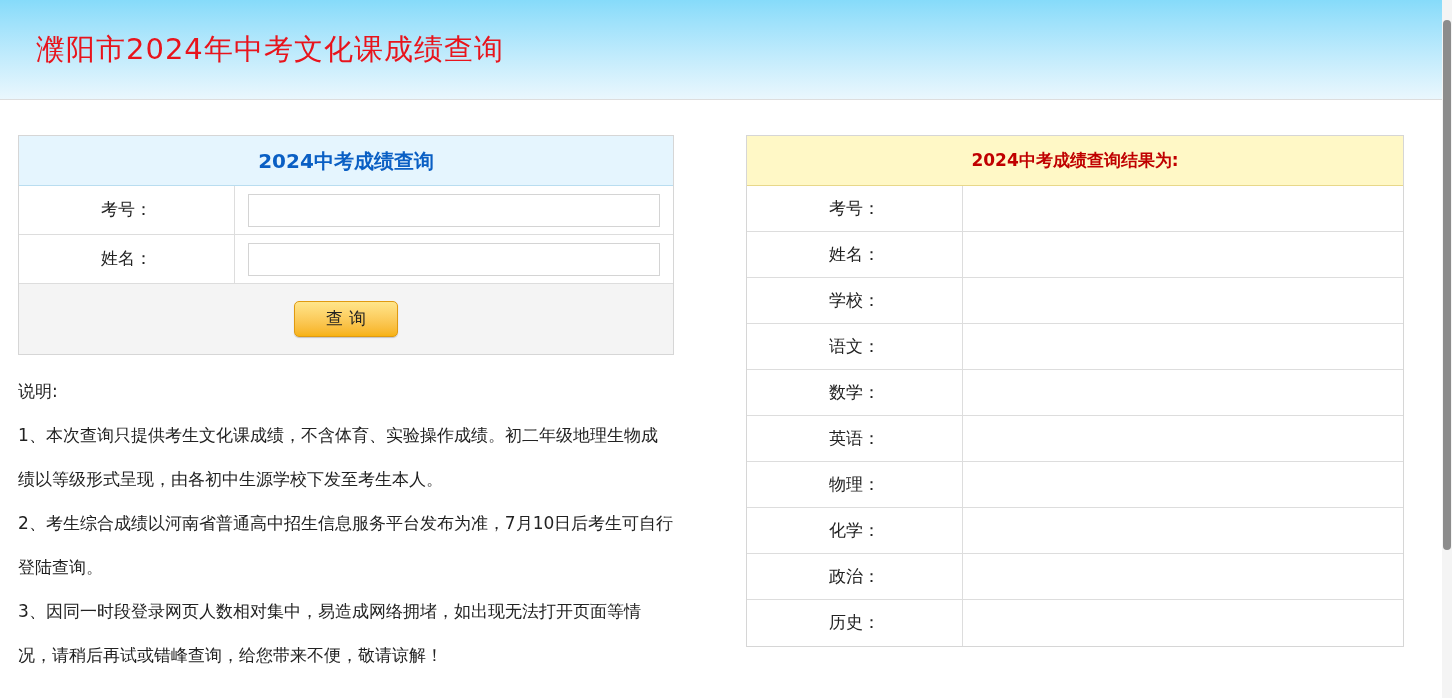 The image size is (1452, 698). What do you see at coordinates (330, 633) in the screenshot?
I see `note-paragraph: 3、因同一时段登录网页人数相对集中，易造成网络拥堵，如出现无法打开页面等情况，请稍后再试或错峰查询，给您带来不便，敬请谅解！` at bounding box center [330, 633].